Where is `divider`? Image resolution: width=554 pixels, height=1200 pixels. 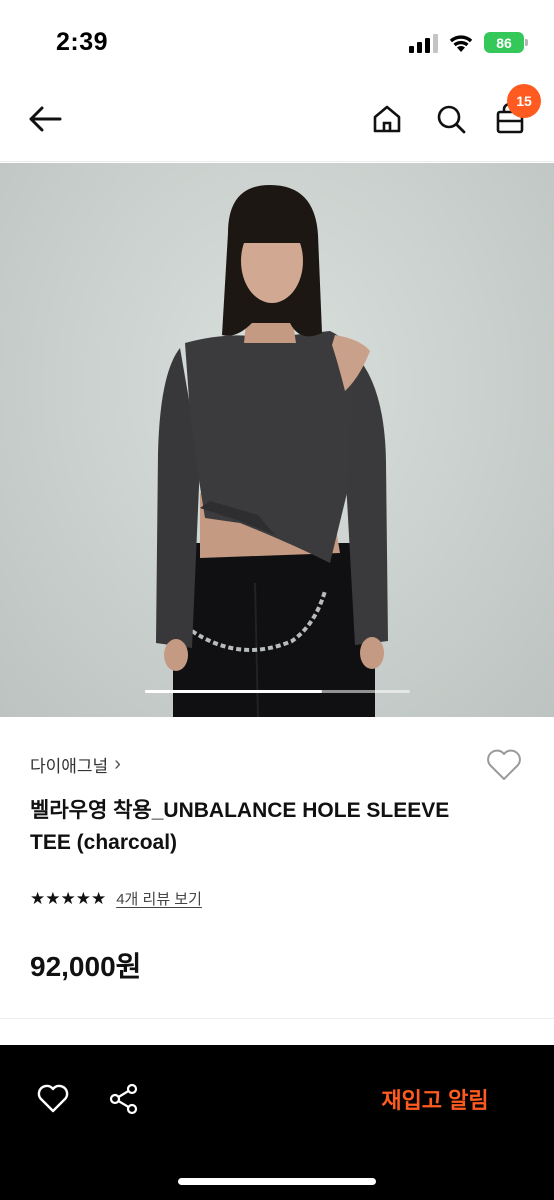 divider is located at coordinates (277, 1018).